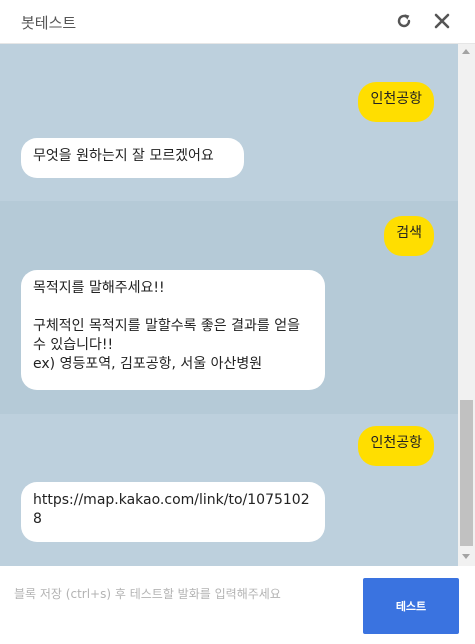 Image resolution: width=475 pixels, height=644 pixels. What do you see at coordinates (466, 473) in the screenshot?
I see `scrollbar-thumb` at bounding box center [466, 473].